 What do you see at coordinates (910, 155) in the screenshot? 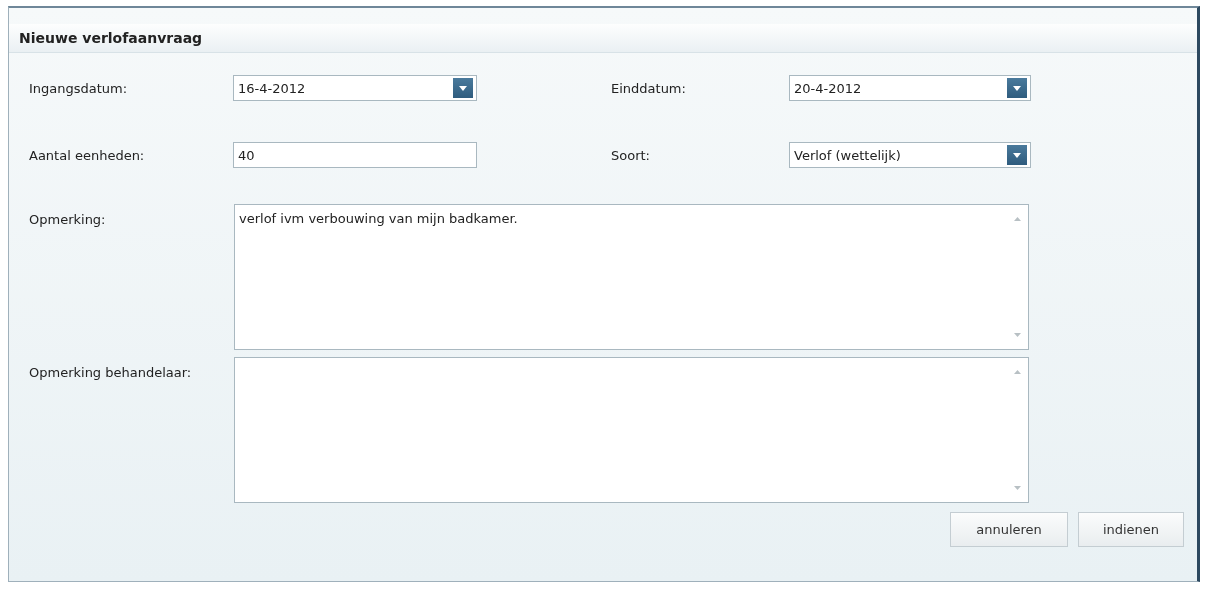
I see `dropdown-field: Verlof (wettelijk)` at bounding box center [910, 155].